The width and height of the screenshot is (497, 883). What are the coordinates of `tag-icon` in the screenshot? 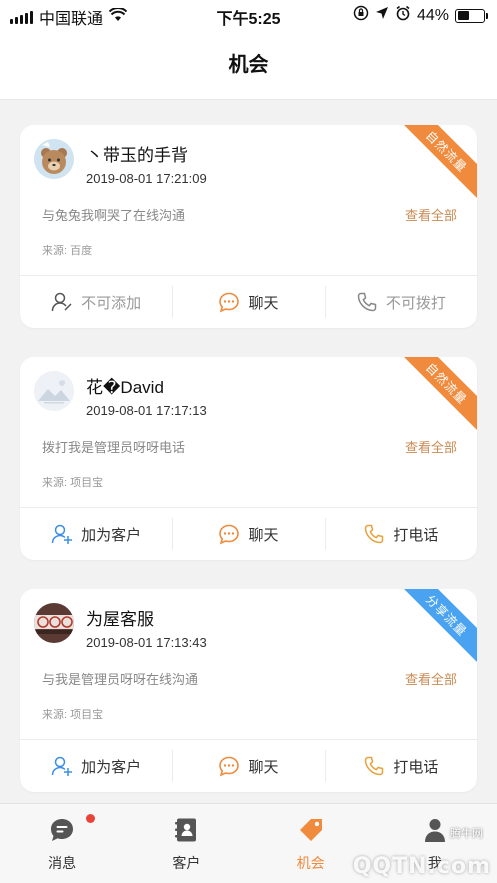 It's located at (311, 832).